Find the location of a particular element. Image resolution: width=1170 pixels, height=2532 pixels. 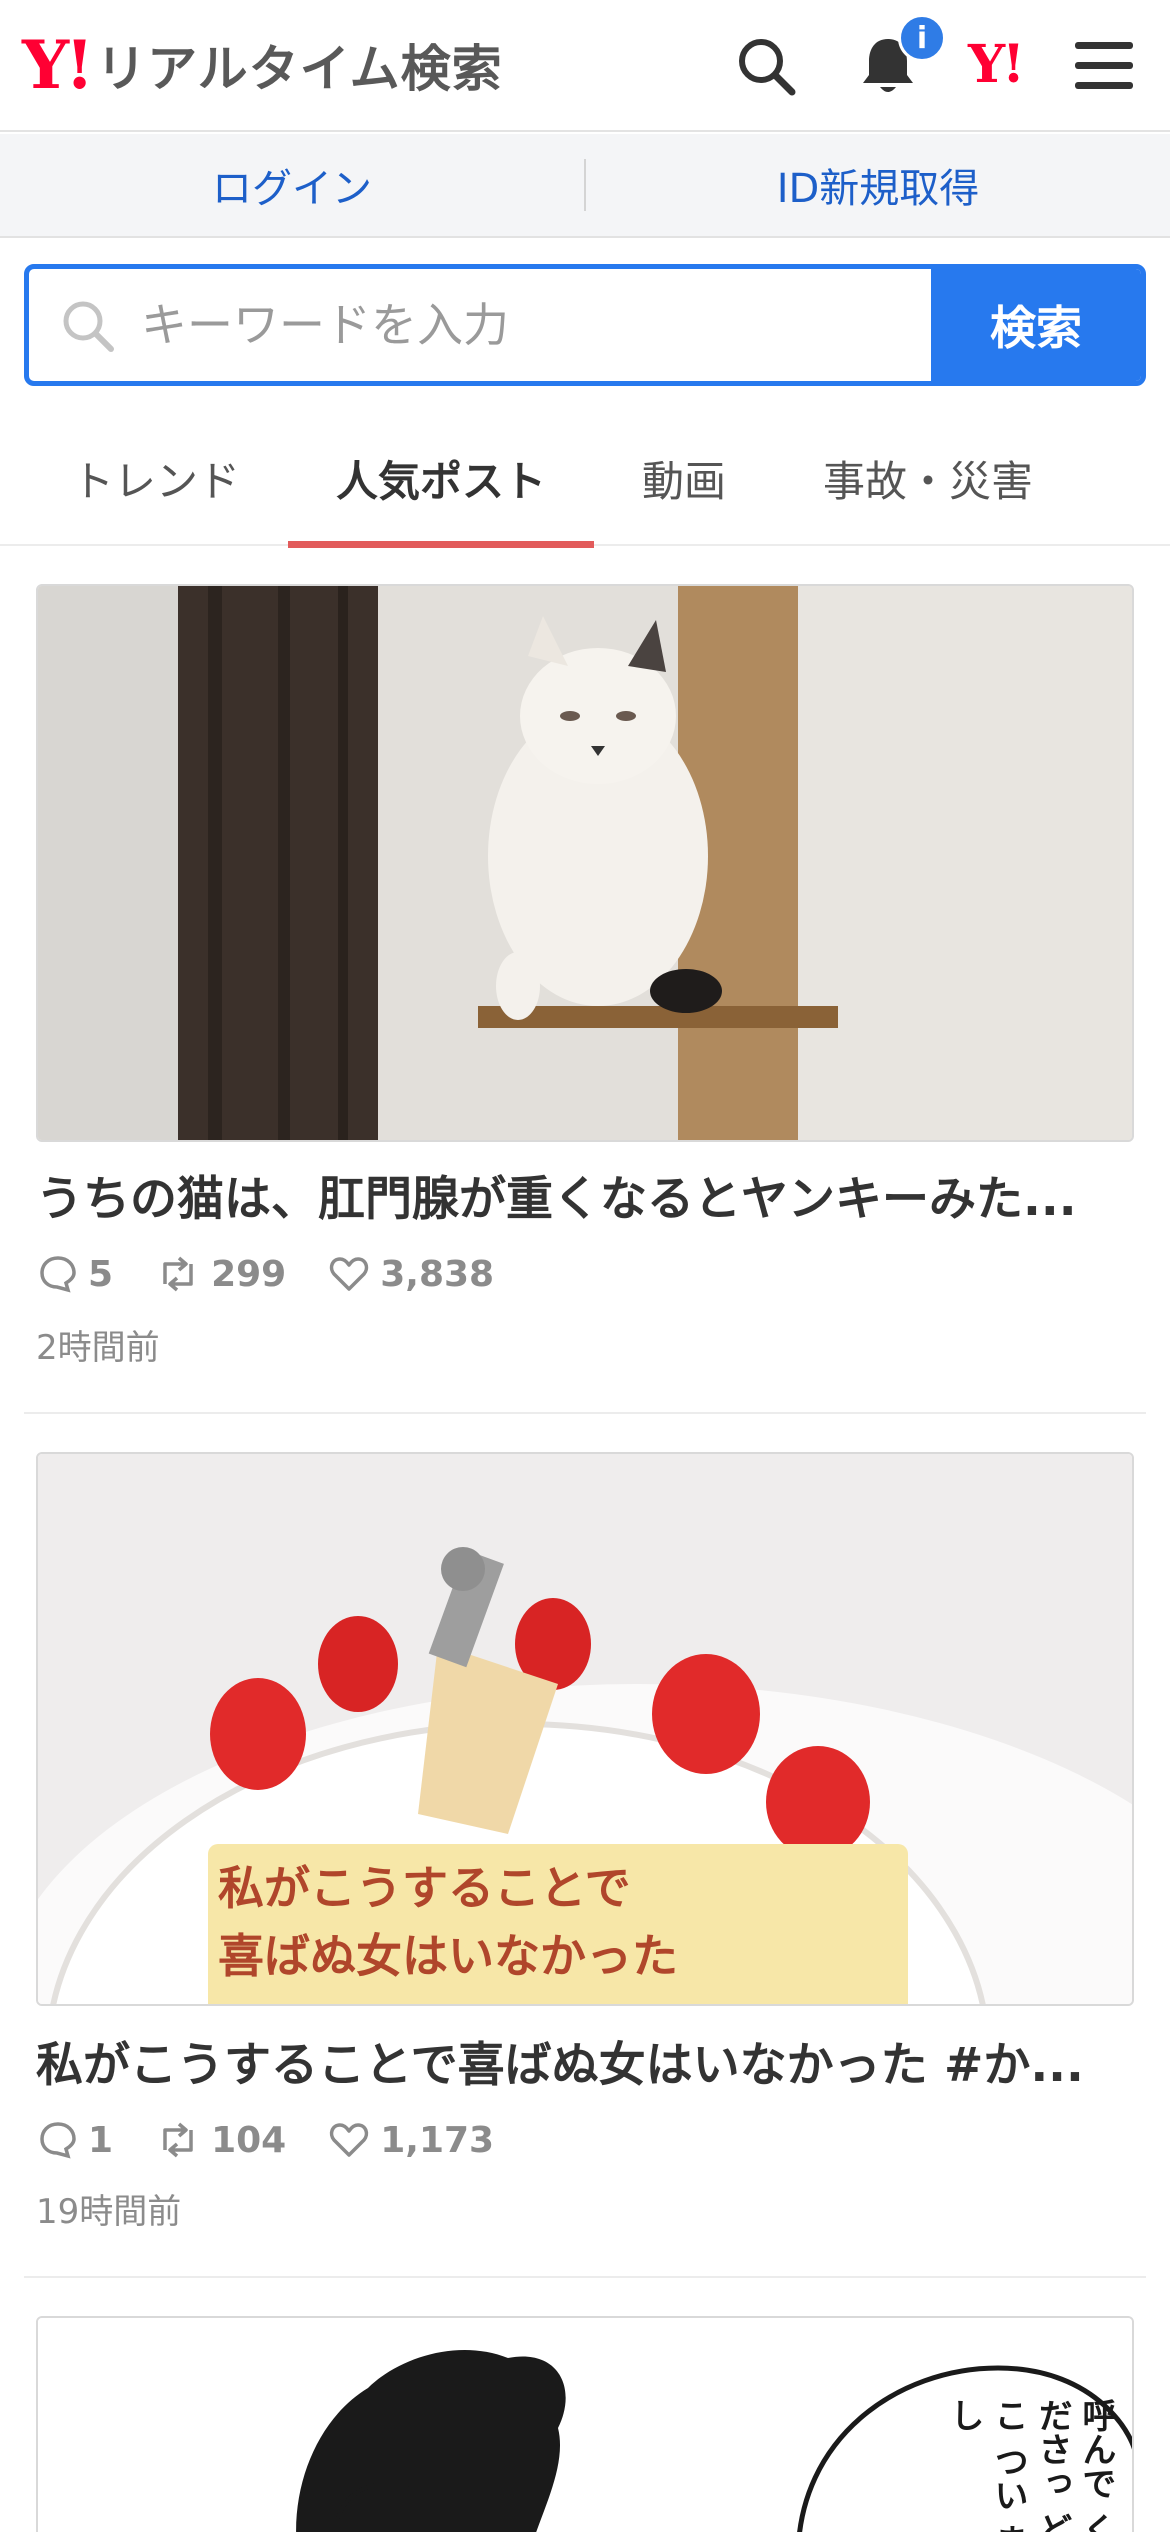

login-link: ログイン is located at coordinates (292, 185).